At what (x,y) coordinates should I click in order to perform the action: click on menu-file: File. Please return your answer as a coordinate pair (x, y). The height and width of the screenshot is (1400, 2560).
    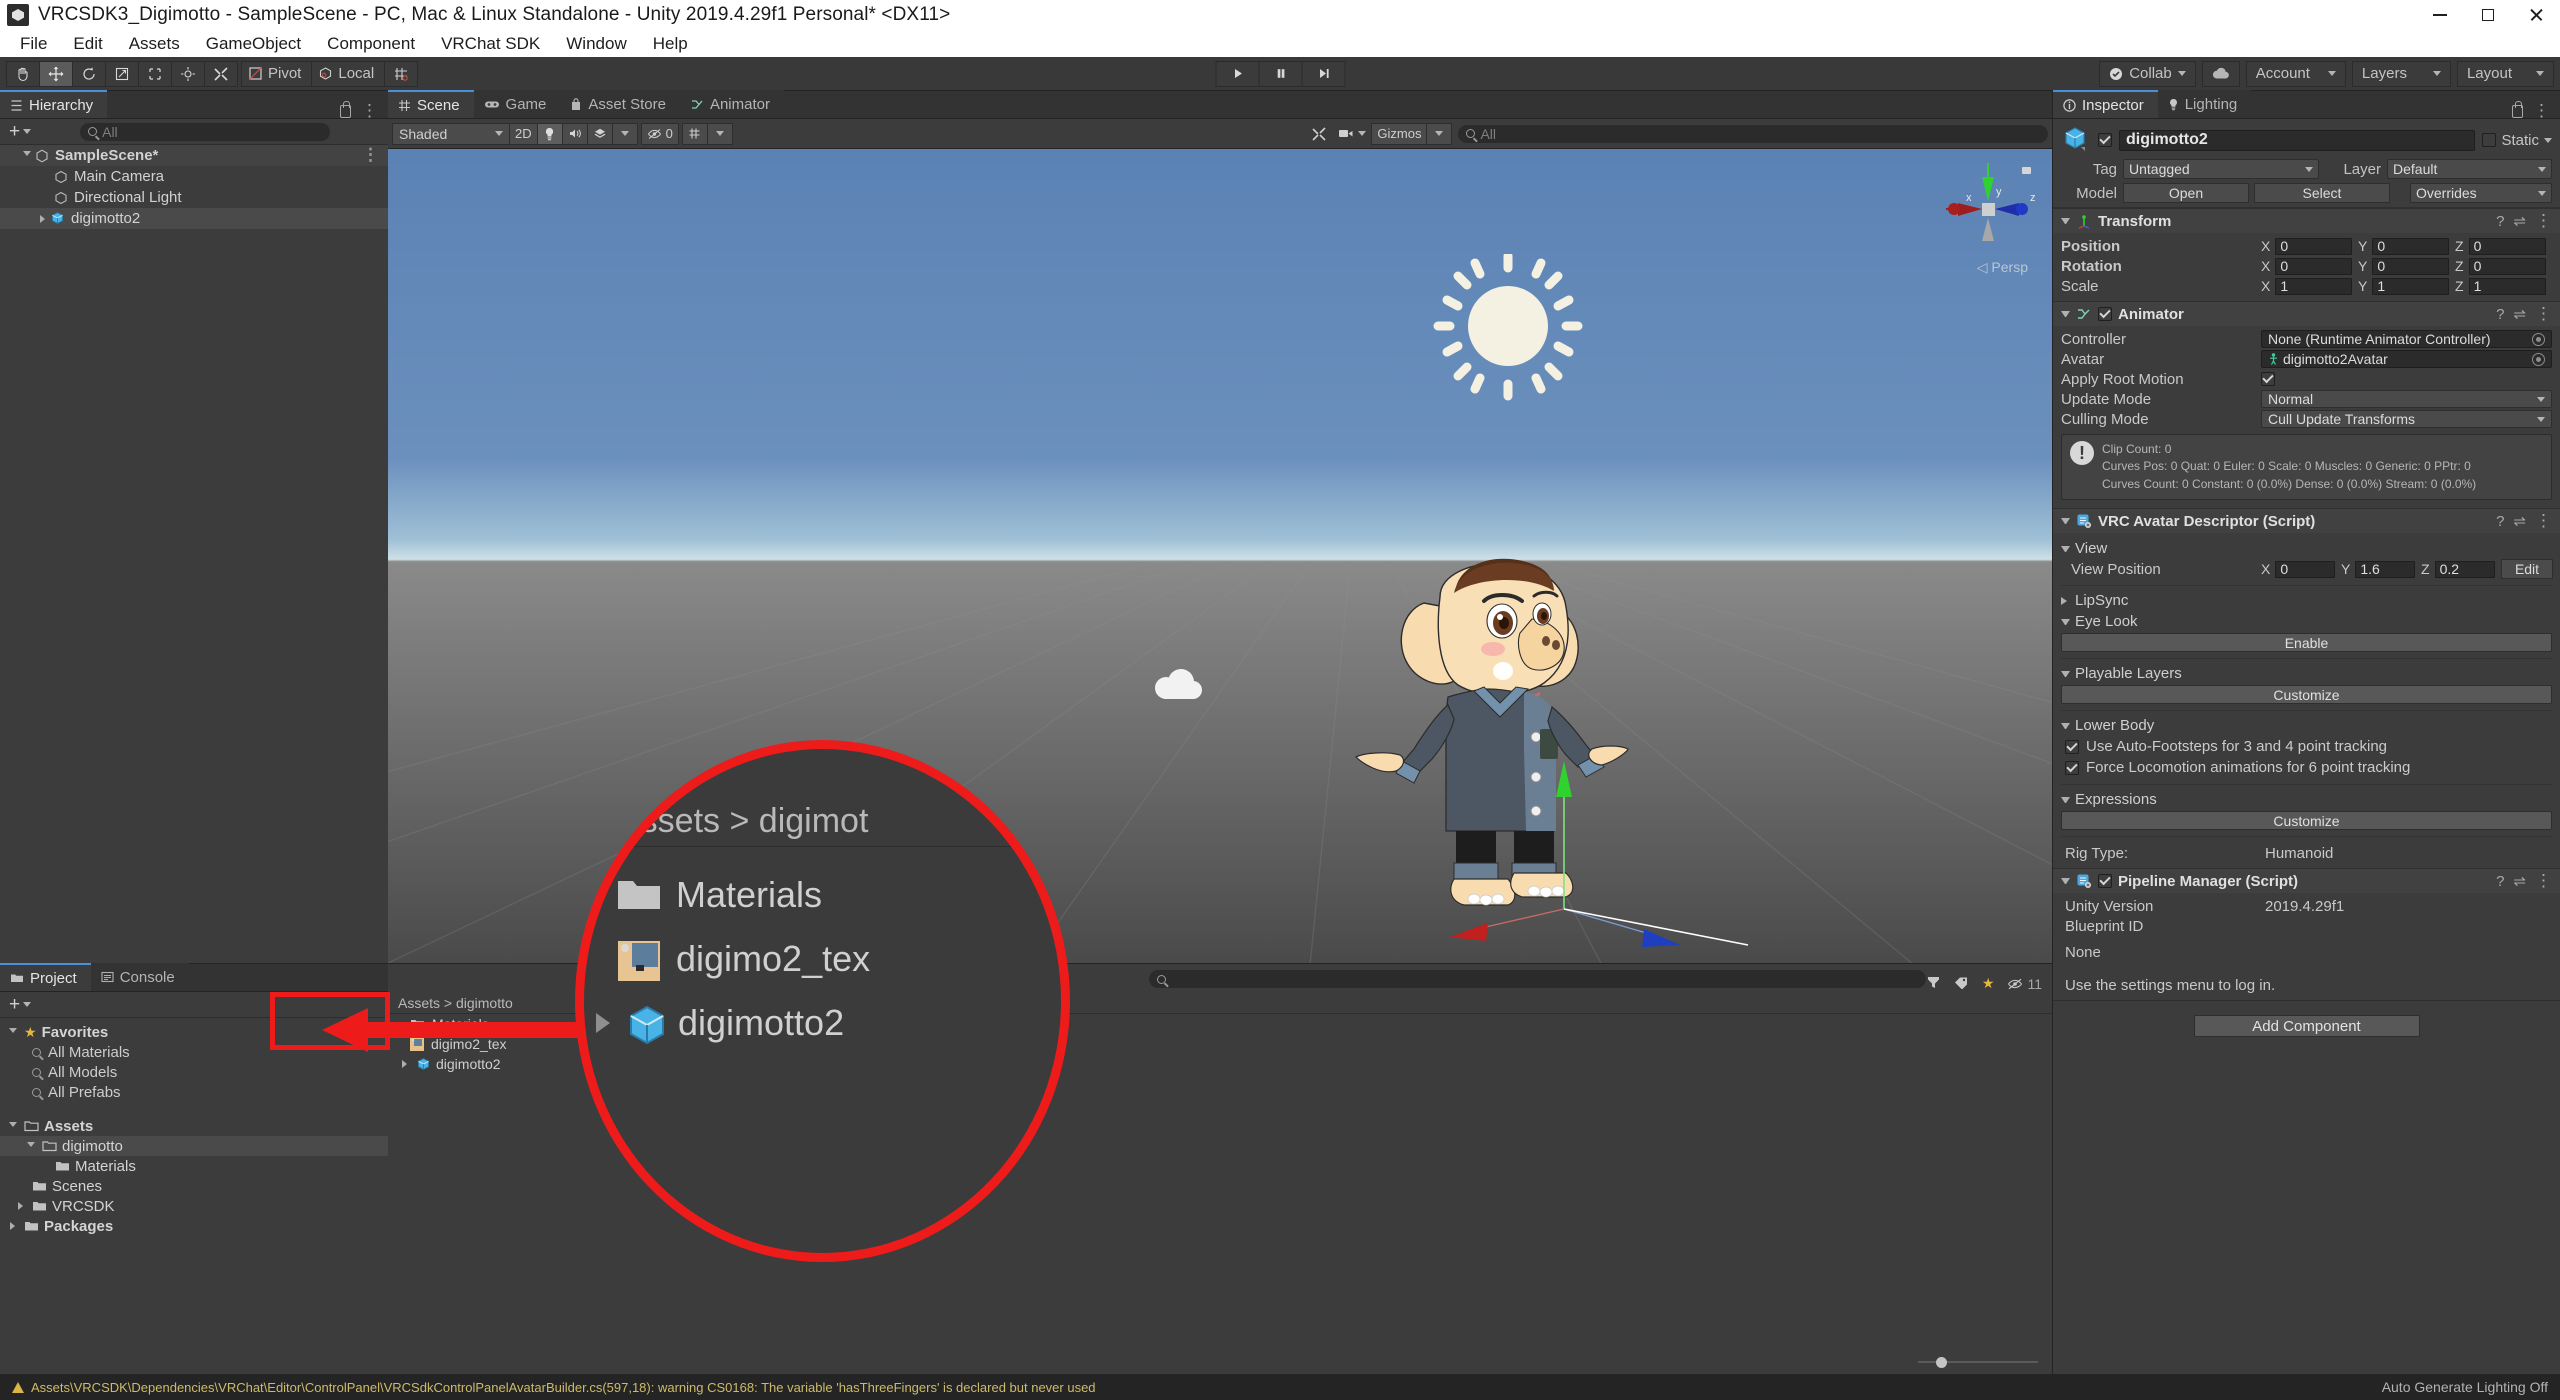
    Looking at the image, I should click on (33, 44).